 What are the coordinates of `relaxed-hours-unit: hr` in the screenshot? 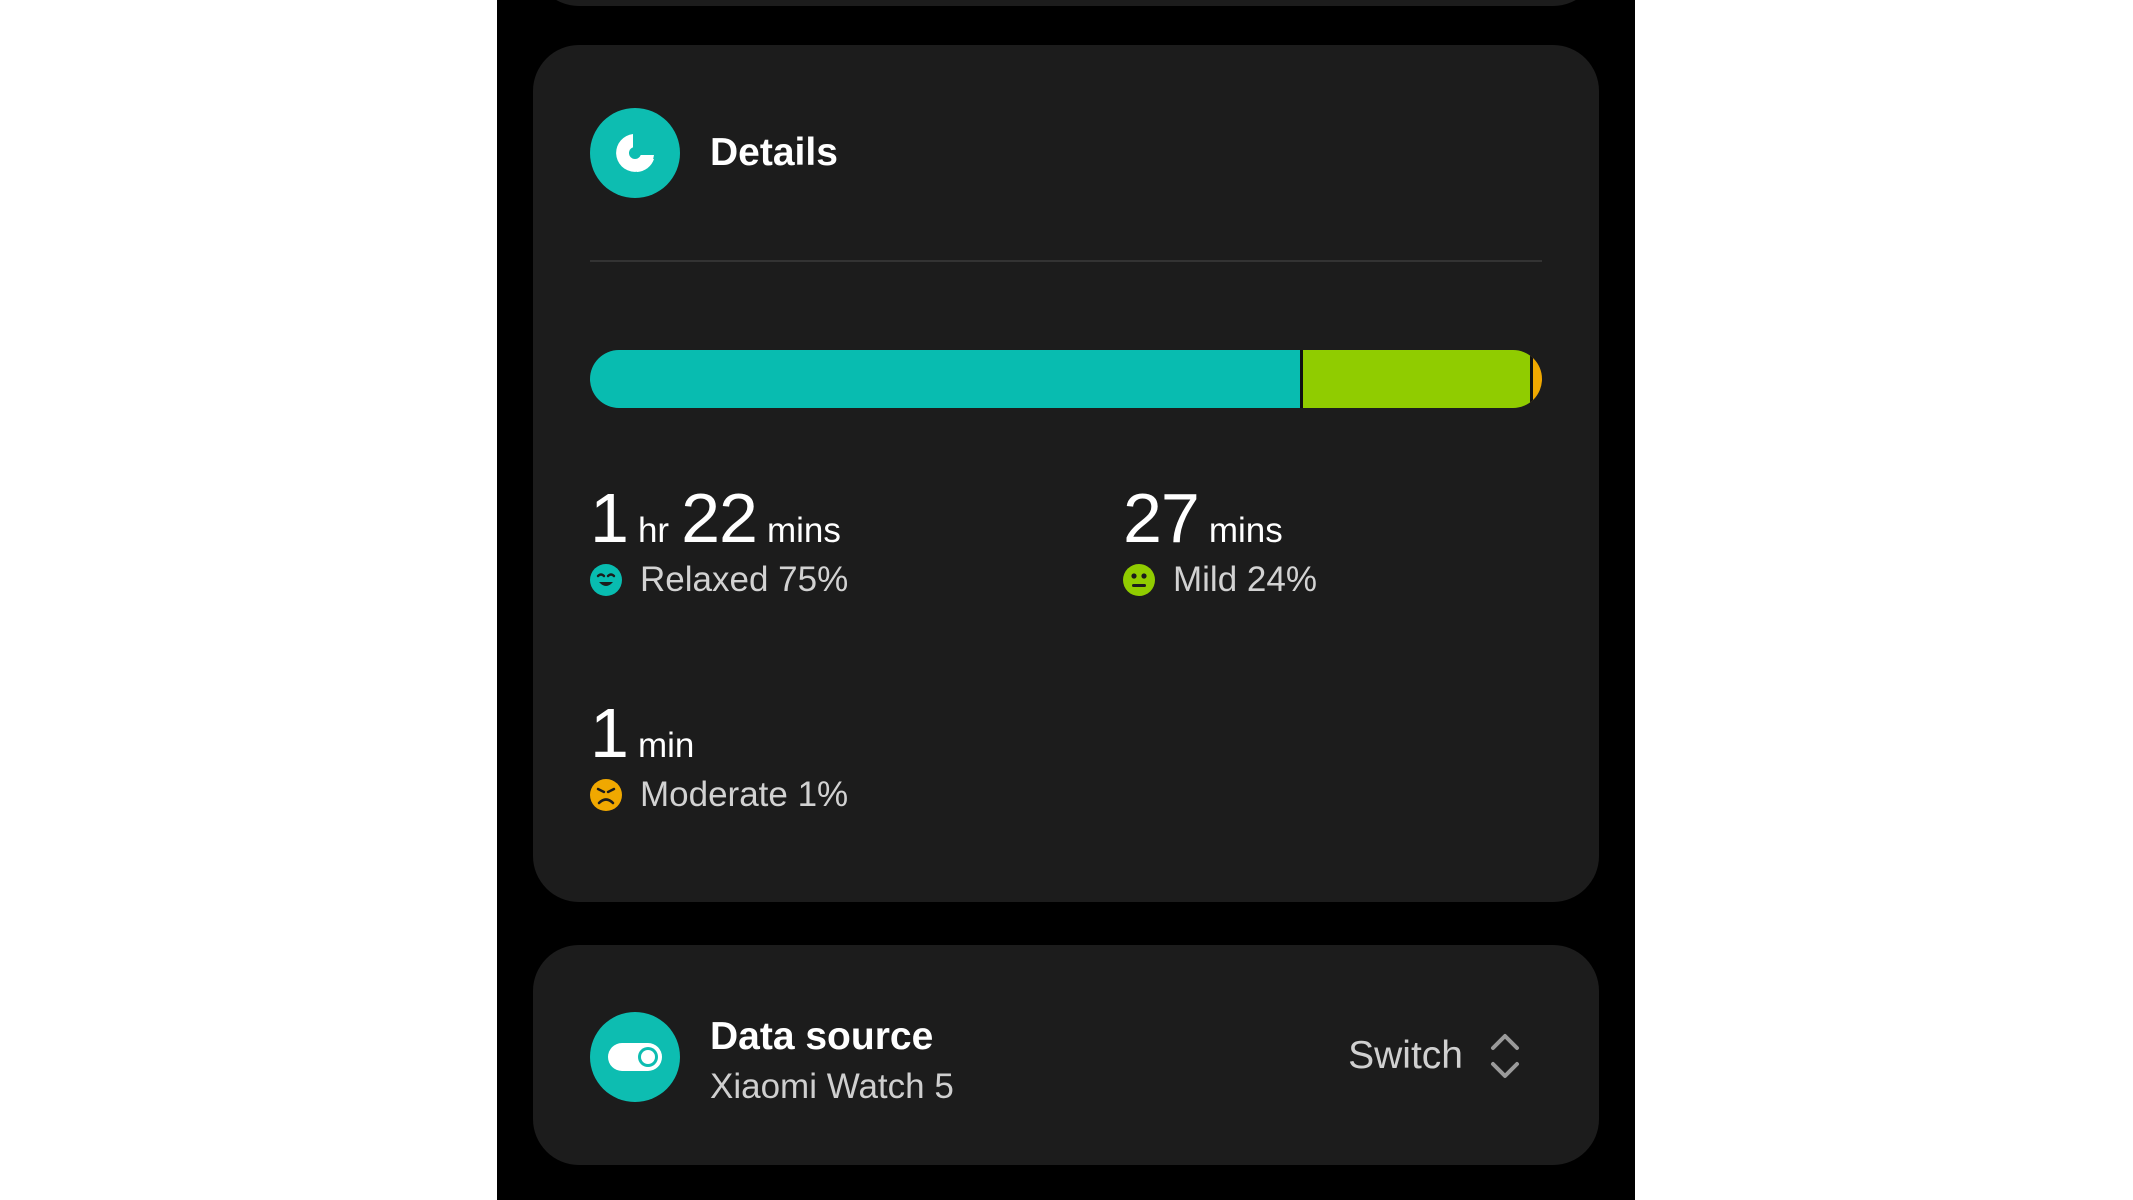 It's located at (653, 530).